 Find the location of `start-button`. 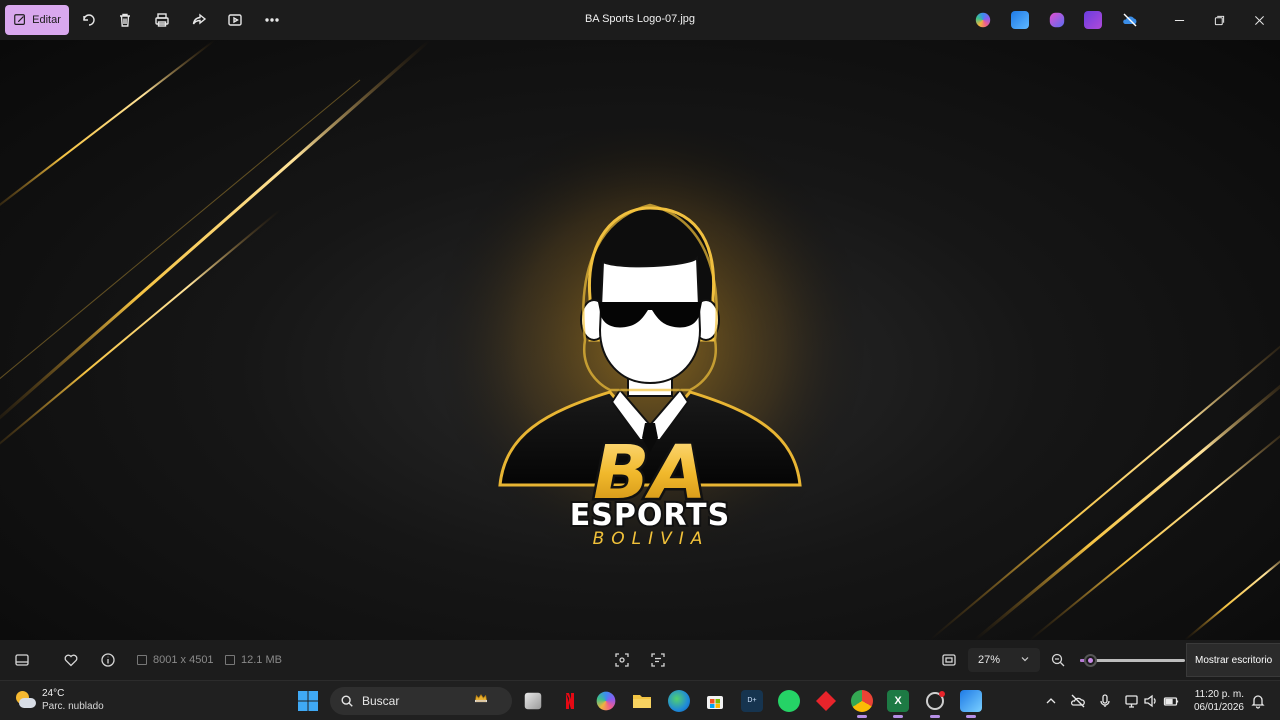

start-button is located at coordinates (308, 701).